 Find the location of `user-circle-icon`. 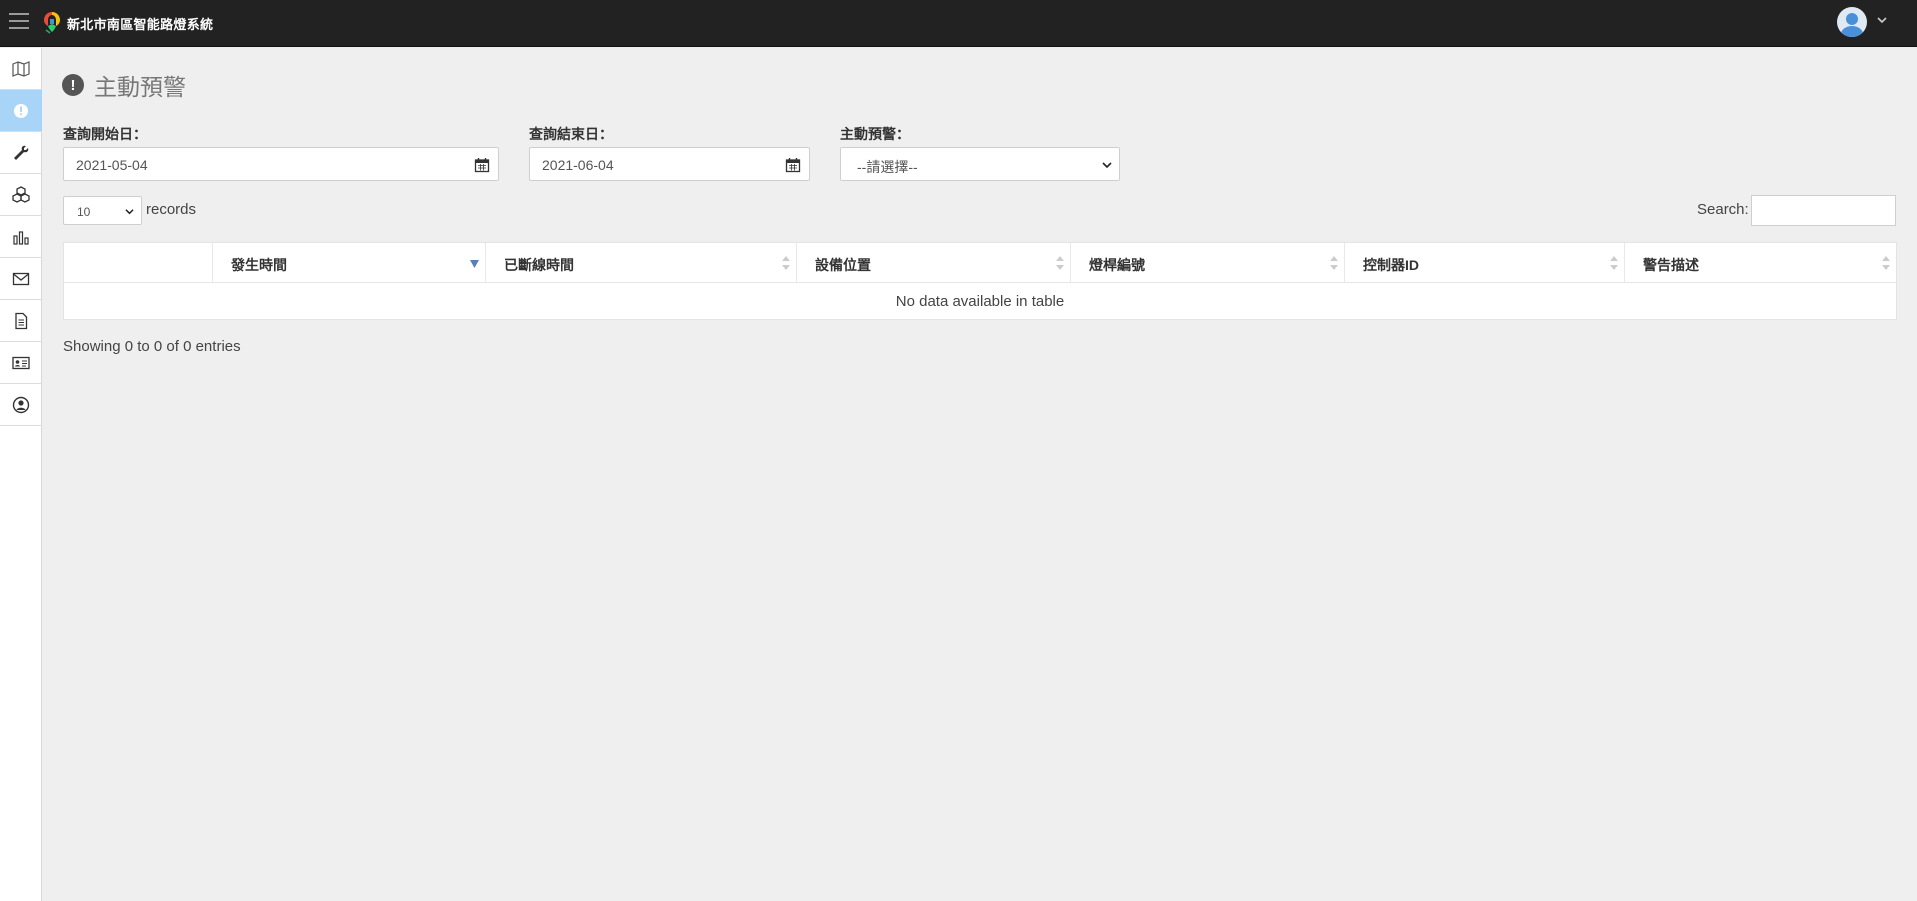

user-circle-icon is located at coordinates (21, 404).